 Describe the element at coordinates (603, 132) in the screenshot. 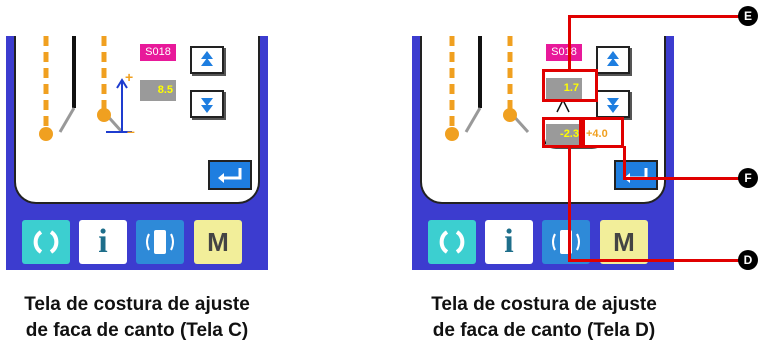

I see `highlight-box-f` at that location.